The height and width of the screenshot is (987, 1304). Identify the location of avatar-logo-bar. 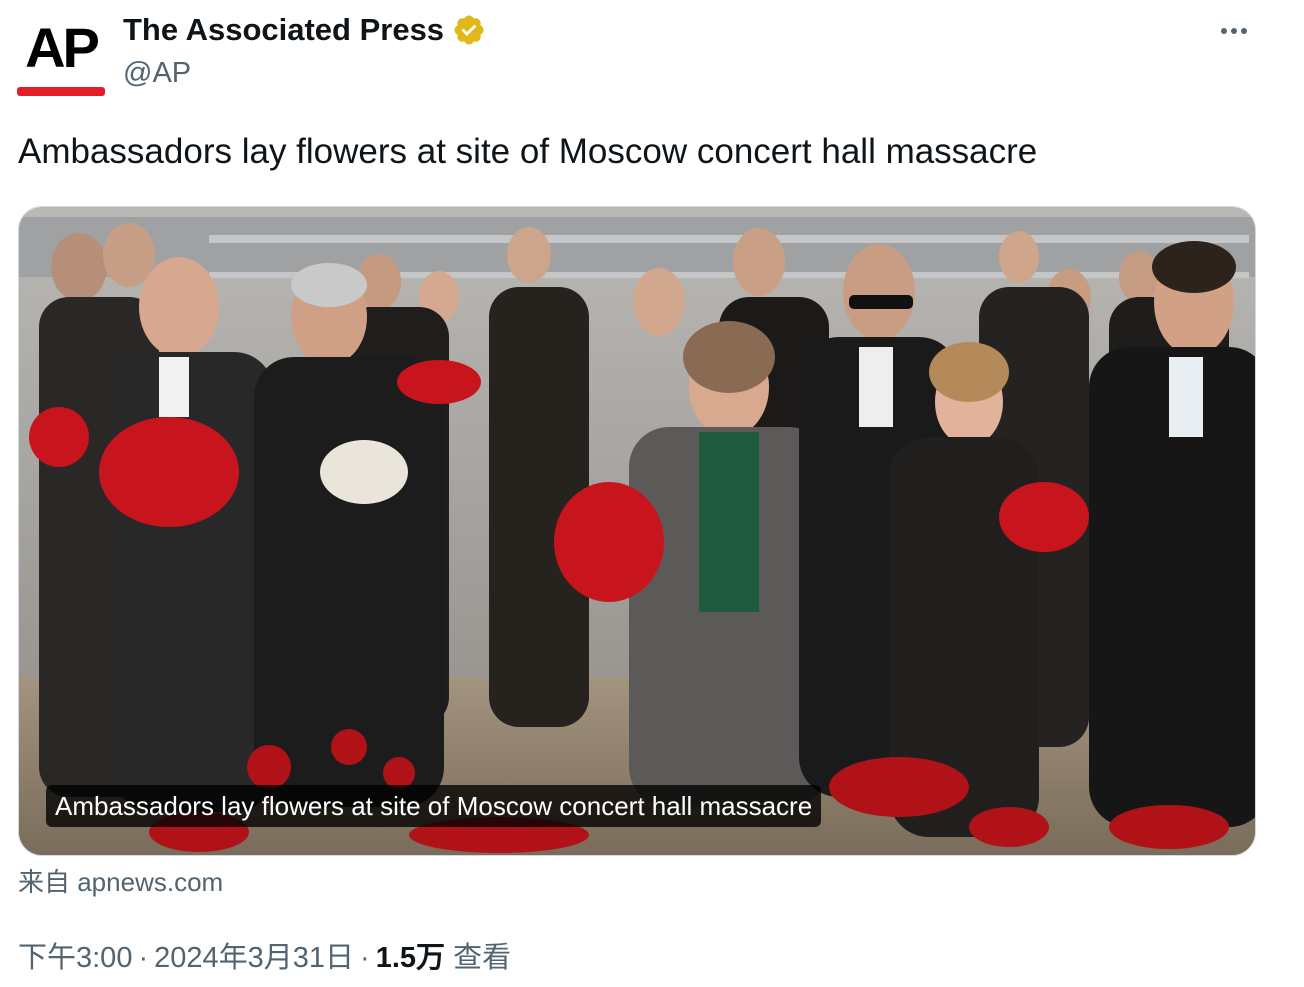
(61, 91).